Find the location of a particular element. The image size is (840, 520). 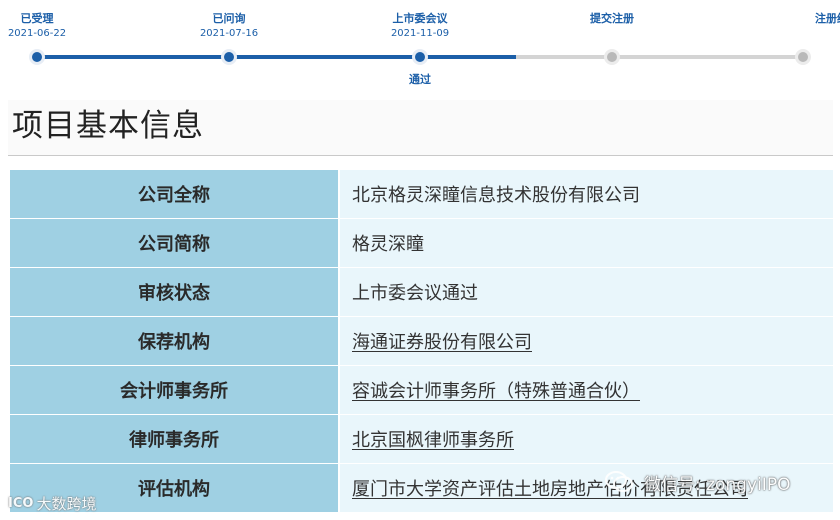

step-date: 2021-07-16 is located at coordinates (229, 33).